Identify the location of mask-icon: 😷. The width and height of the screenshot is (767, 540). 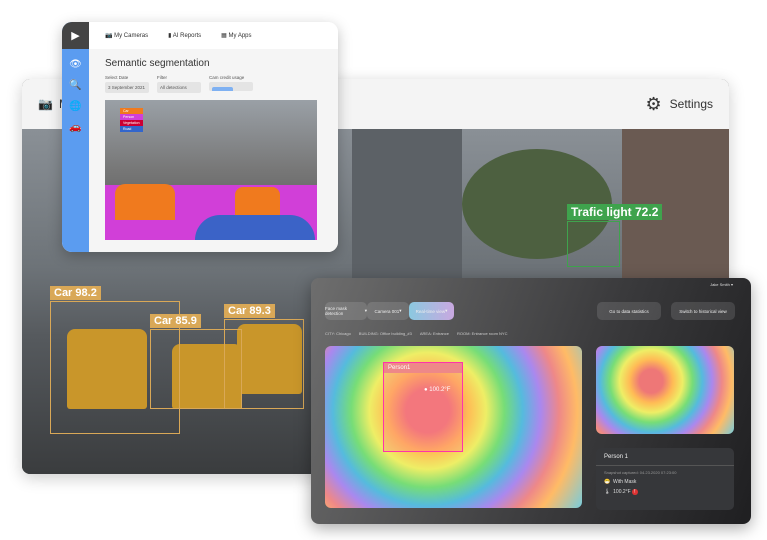
(607, 482).